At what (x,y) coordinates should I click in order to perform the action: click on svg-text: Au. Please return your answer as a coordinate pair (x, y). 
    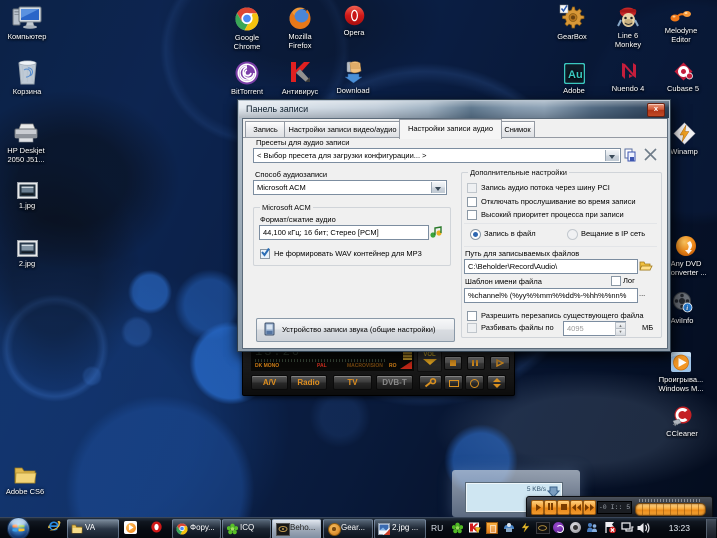
    Looking at the image, I should click on (575, 75).